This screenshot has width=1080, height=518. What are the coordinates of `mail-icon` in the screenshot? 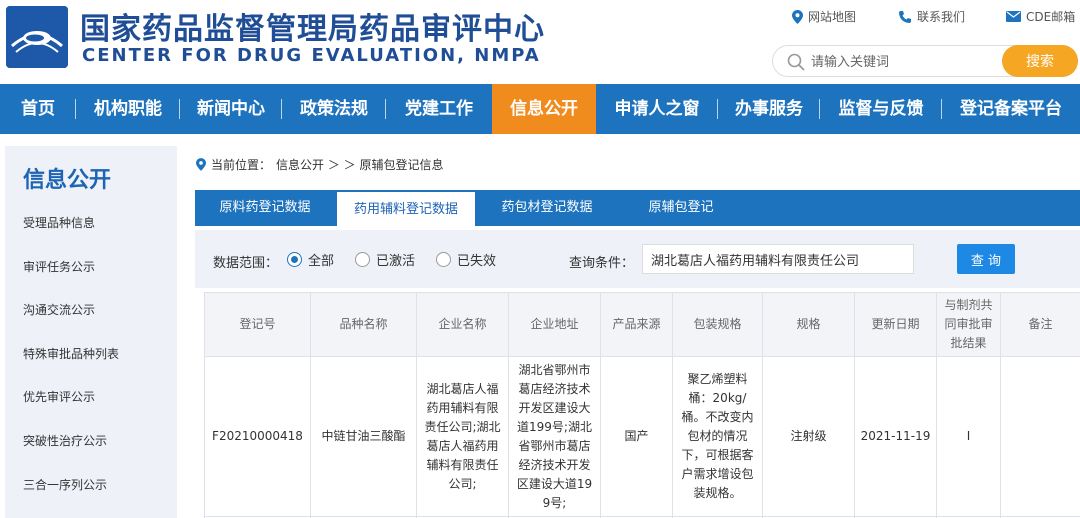 It's located at (1013, 16).